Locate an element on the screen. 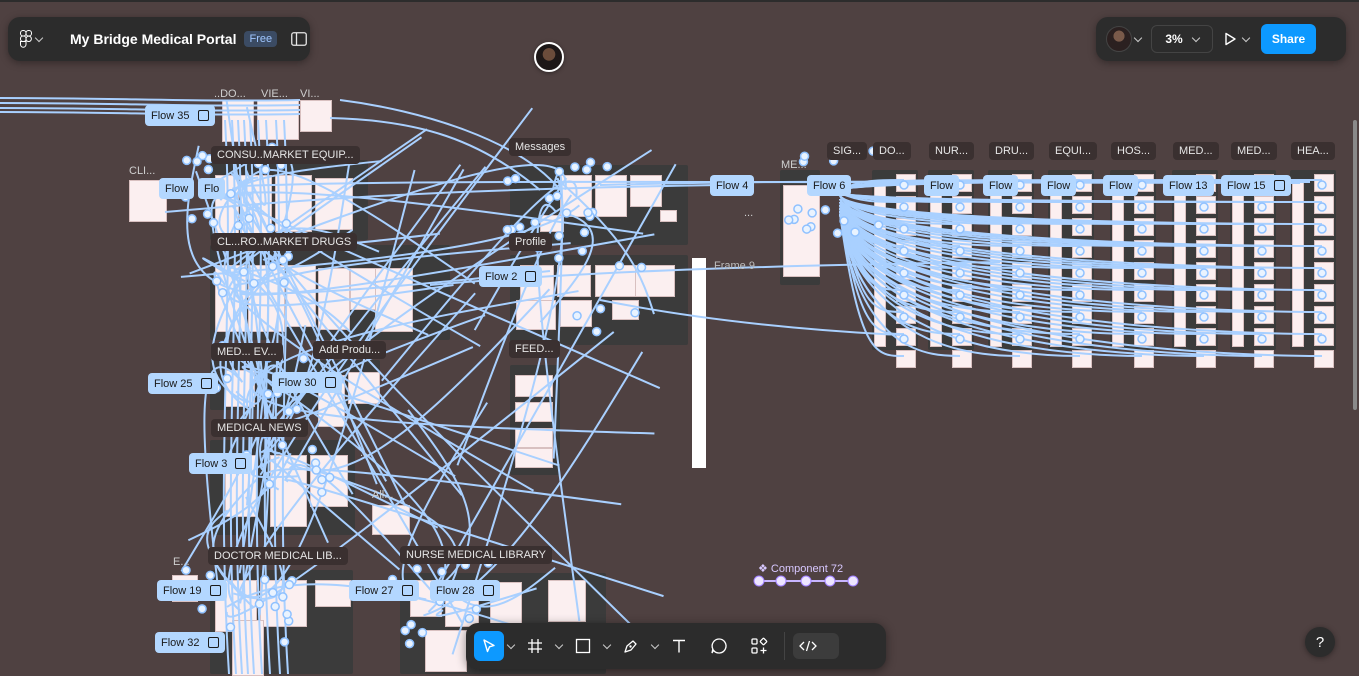 The image size is (1359, 676). plan-badge: Free is located at coordinates (261, 39).